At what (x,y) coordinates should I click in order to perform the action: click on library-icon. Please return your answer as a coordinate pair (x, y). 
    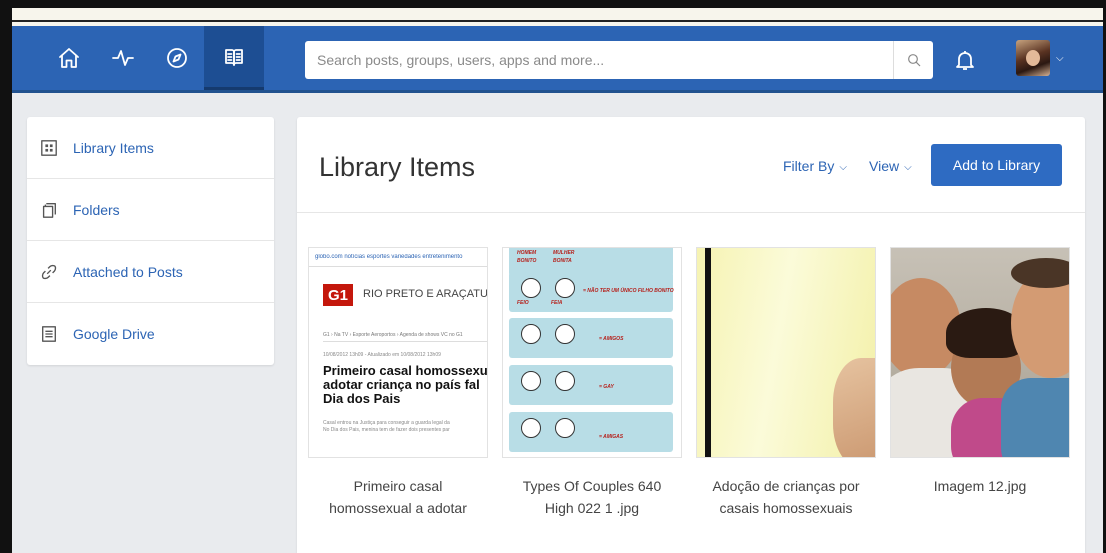
    Looking at the image, I should click on (234, 58).